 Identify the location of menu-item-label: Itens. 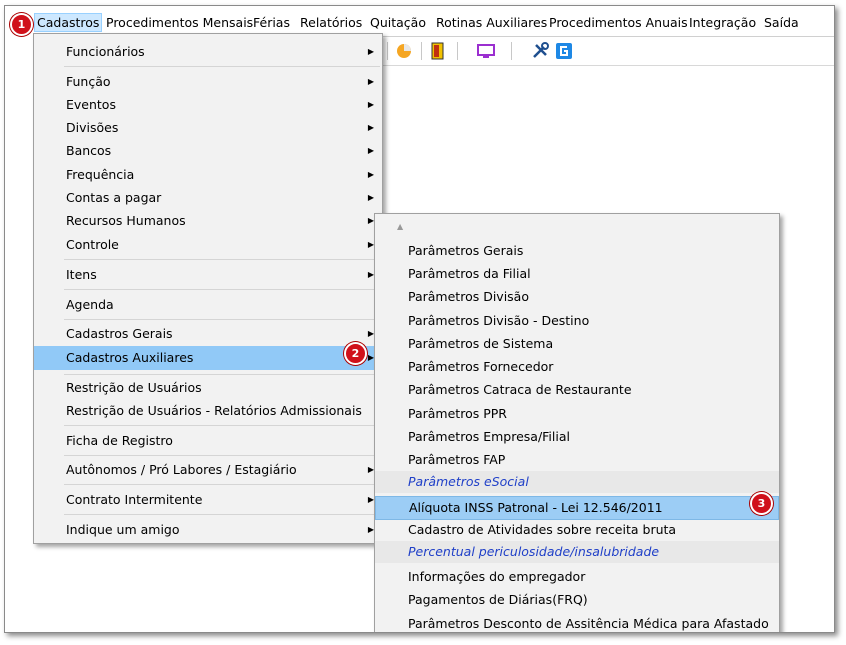
(81, 274).